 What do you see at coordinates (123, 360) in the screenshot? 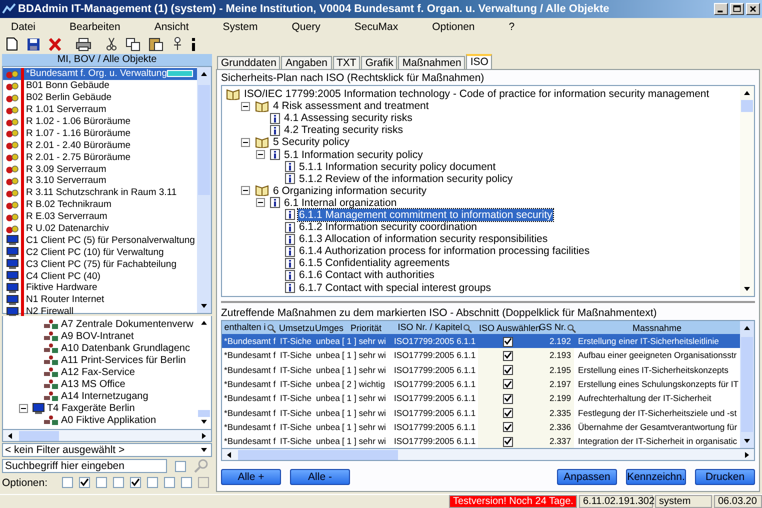
I see `tree-item: A11 Print-Services für Berlin` at bounding box center [123, 360].